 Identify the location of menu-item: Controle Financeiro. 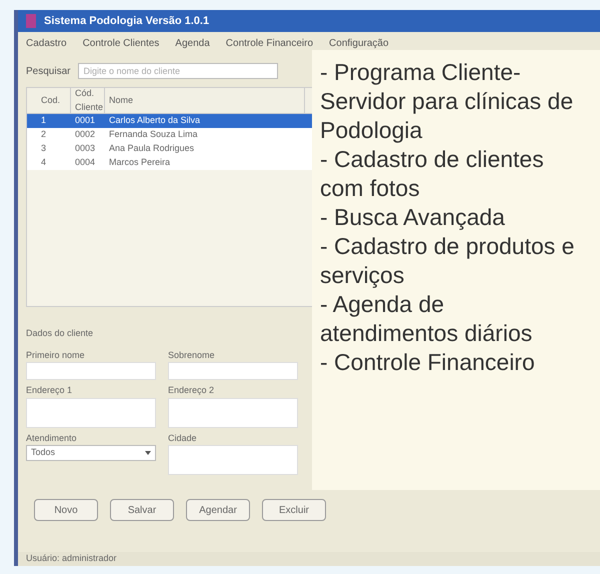
(270, 43).